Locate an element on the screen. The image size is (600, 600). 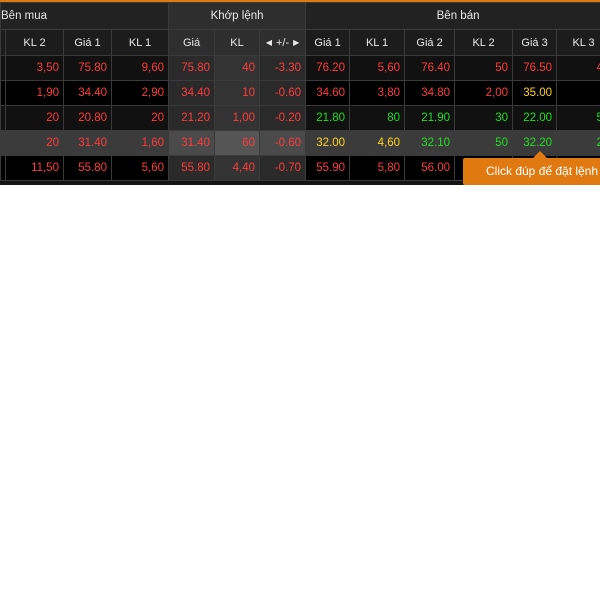
cell: 10 is located at coordinates (237, 93).